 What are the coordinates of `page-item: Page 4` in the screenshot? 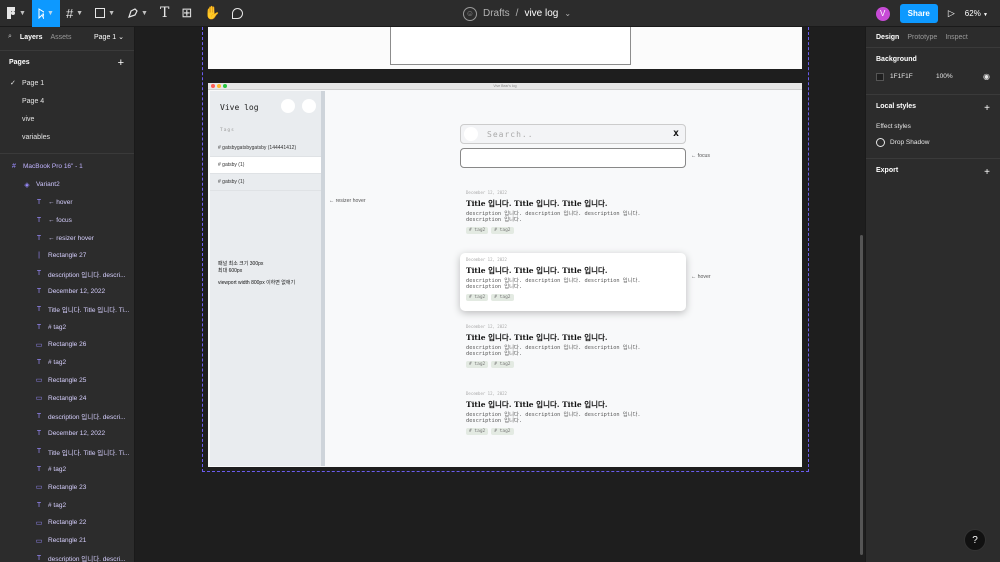 It's located at (67, 101).